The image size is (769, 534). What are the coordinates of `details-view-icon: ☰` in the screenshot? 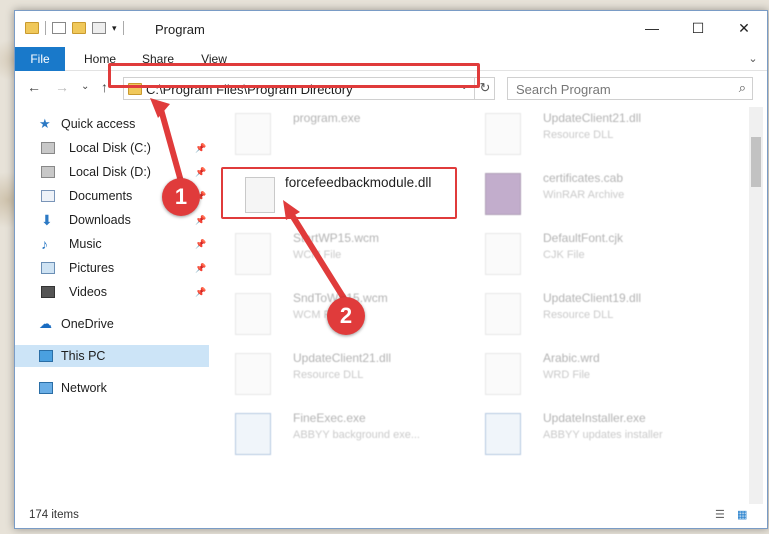 It's located at (720, 514).